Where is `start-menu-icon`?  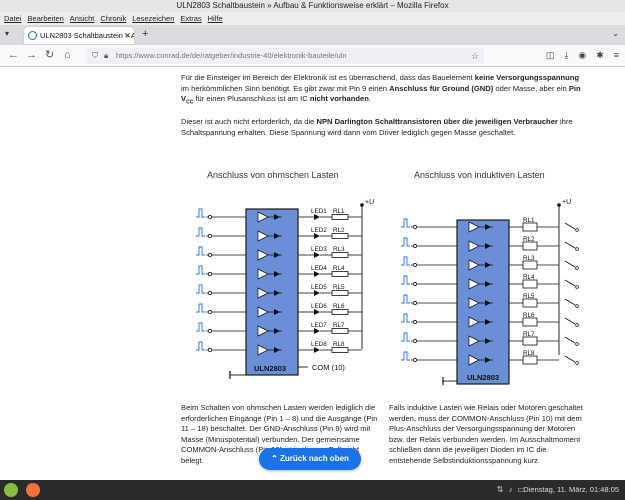 start-menu-icon is located at coordinates (11, 490).